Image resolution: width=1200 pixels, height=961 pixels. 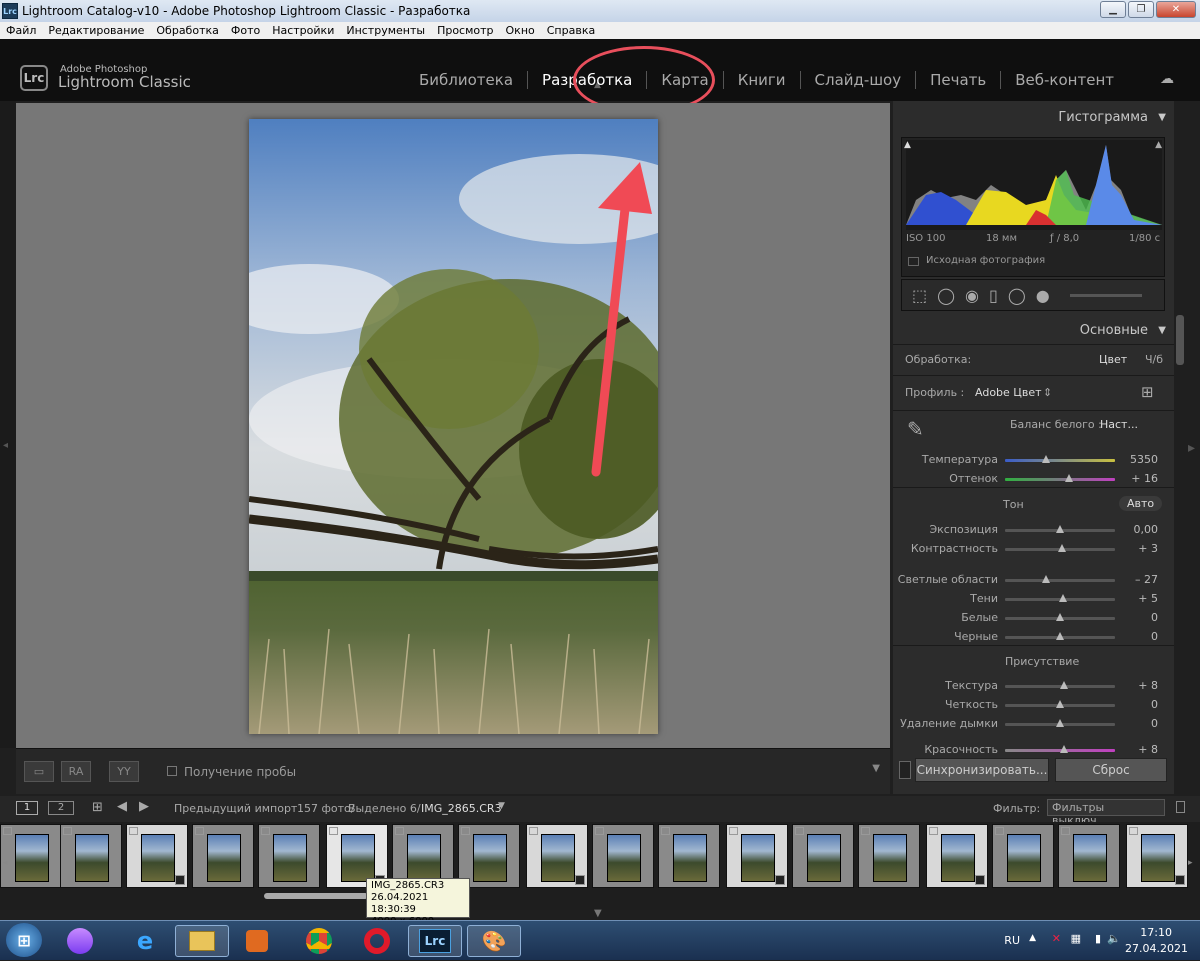 What do you see at coordinates (465, 30) in the screenshot?
I see `menu-item-view: Просмотр` at bounding box center [465, 30].